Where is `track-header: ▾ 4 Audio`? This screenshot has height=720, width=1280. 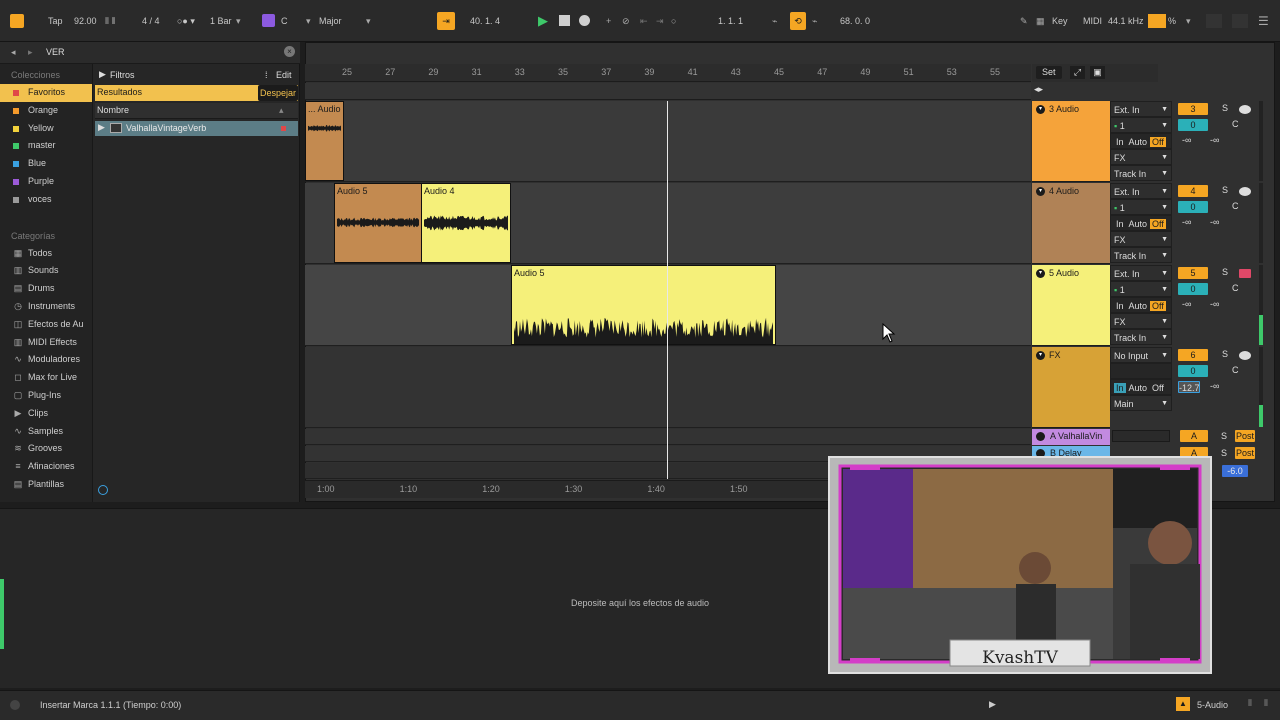 track-header: ▾ 4 Audio is located at coordinates (1071, 223).